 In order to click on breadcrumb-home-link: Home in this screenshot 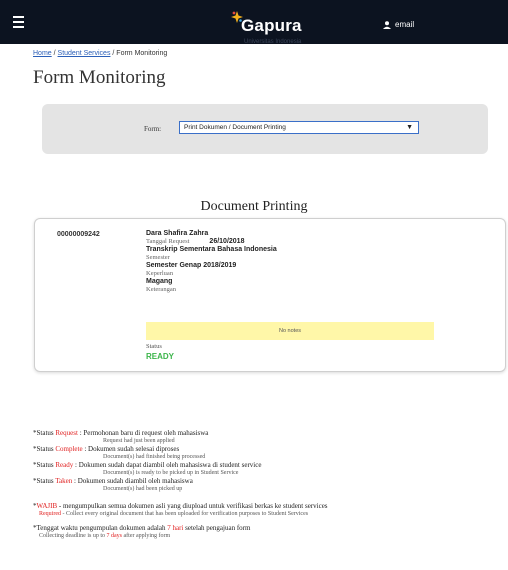, I will do `click(42, 53)`.